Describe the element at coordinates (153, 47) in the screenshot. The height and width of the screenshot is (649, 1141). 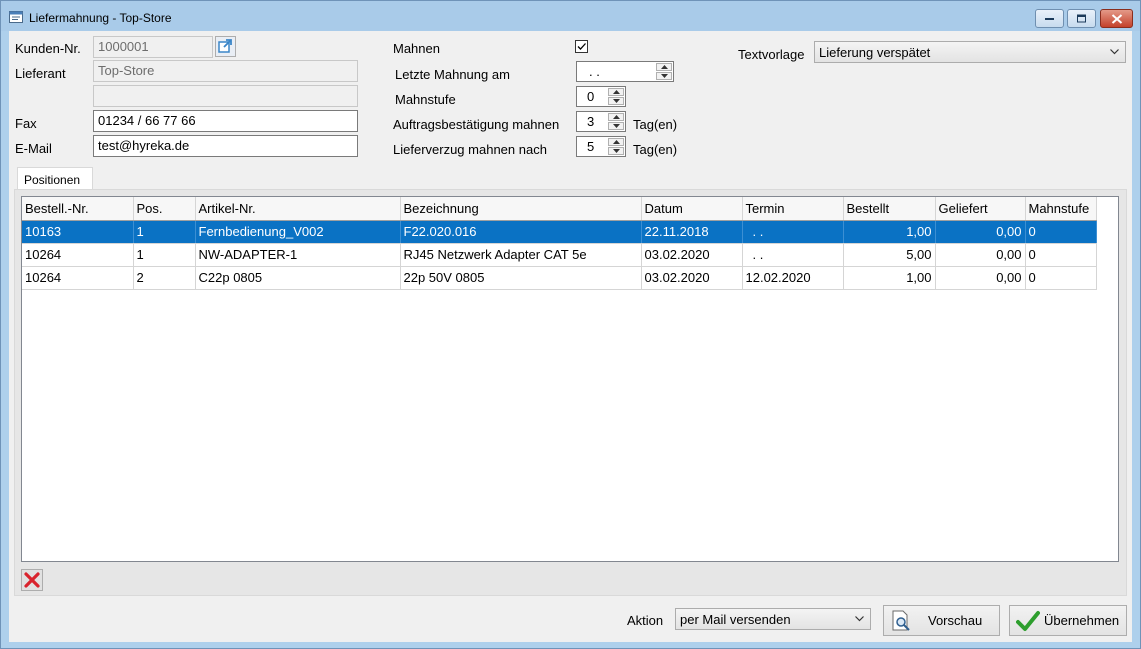
I see `kunden-nr-field: 1000001` at that location.